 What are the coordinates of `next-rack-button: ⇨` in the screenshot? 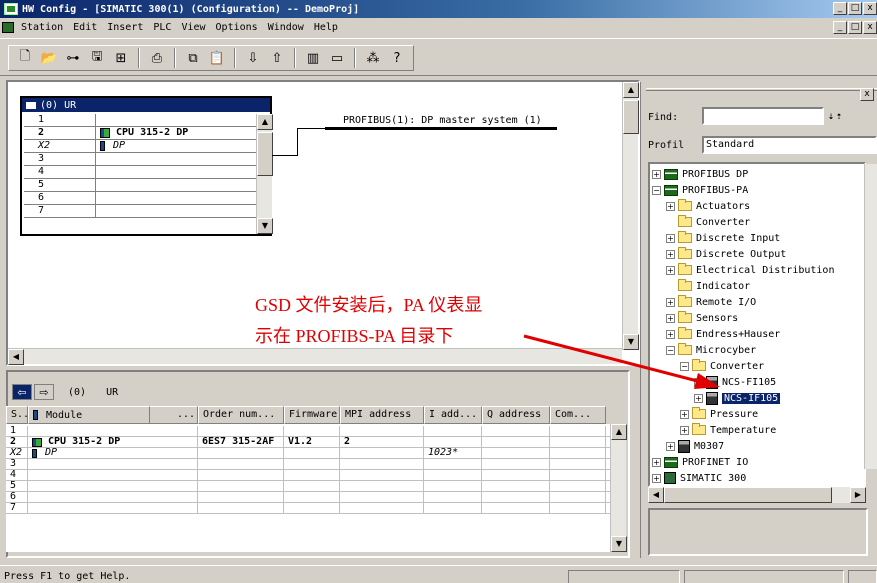 It's located at (44, 392).